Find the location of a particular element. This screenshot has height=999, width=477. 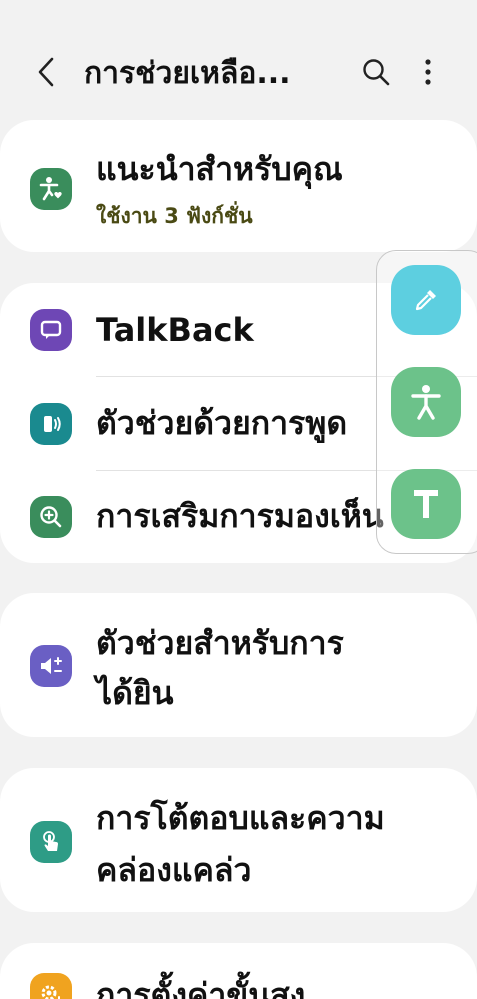

speech-assist-label: ตัวช่วยด้วยการพูด is located at coordinates (222, 423).